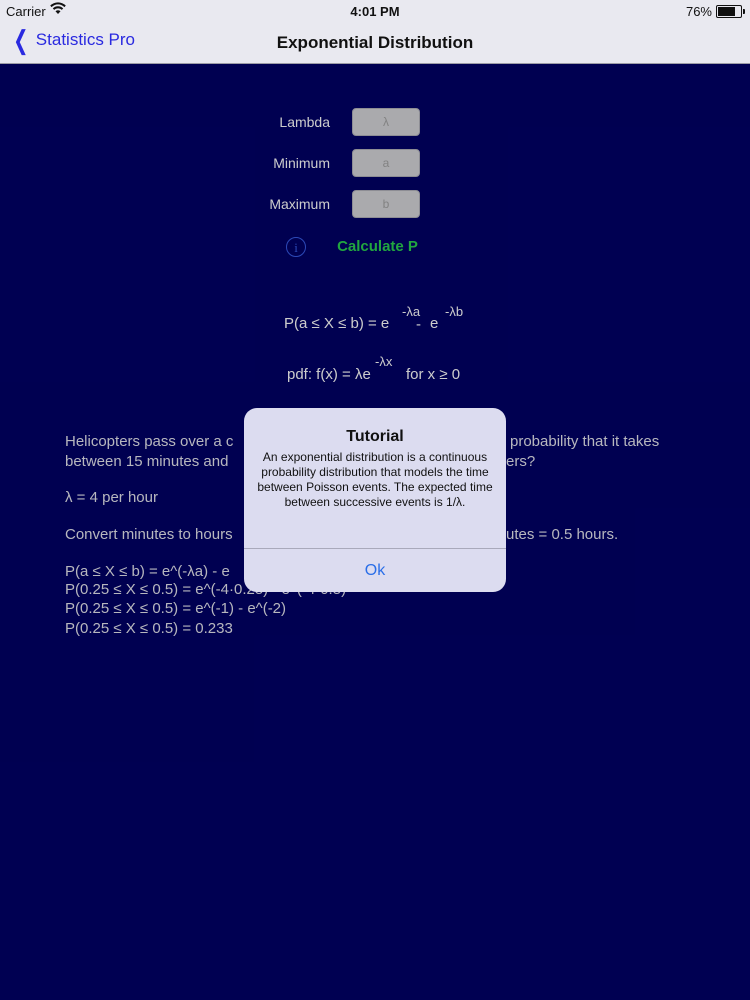  Describe the element at coordinates (375, 436) in the screenshot. I see `alert-title: Tutorial` at that location.